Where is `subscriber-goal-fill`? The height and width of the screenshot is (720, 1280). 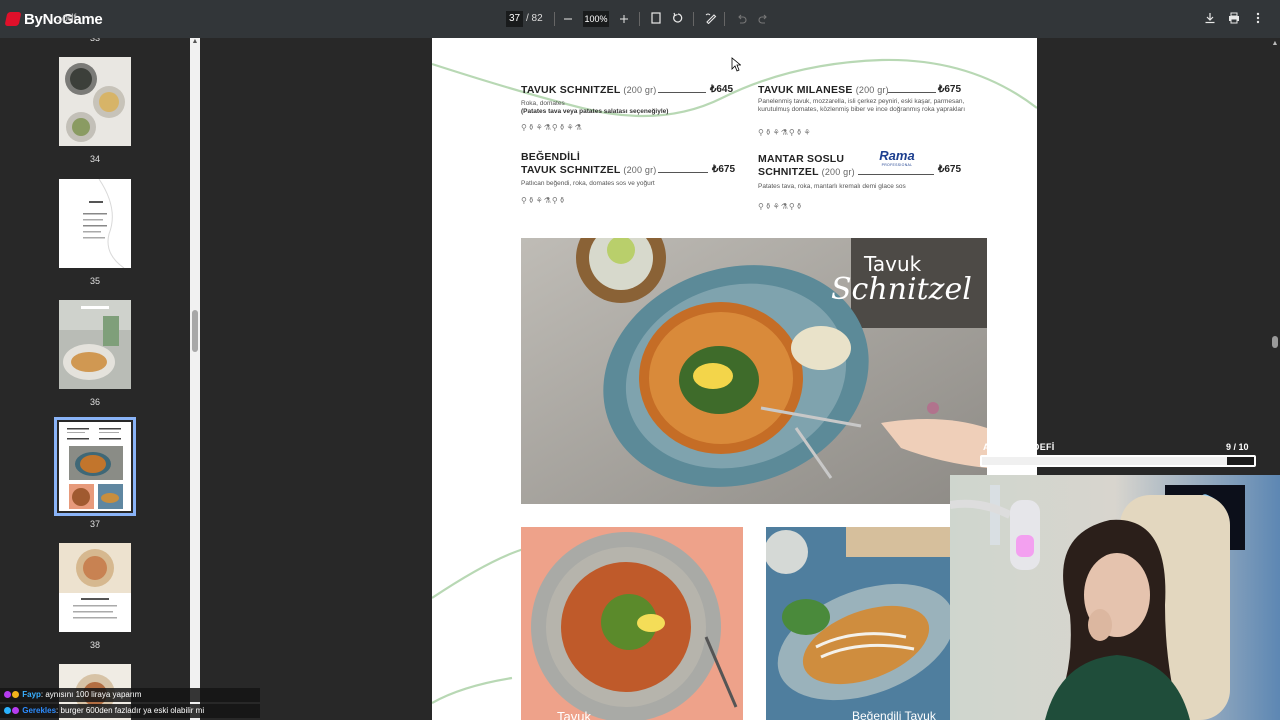
subscriber-goal-fill is located at coordinates (1104, 461).